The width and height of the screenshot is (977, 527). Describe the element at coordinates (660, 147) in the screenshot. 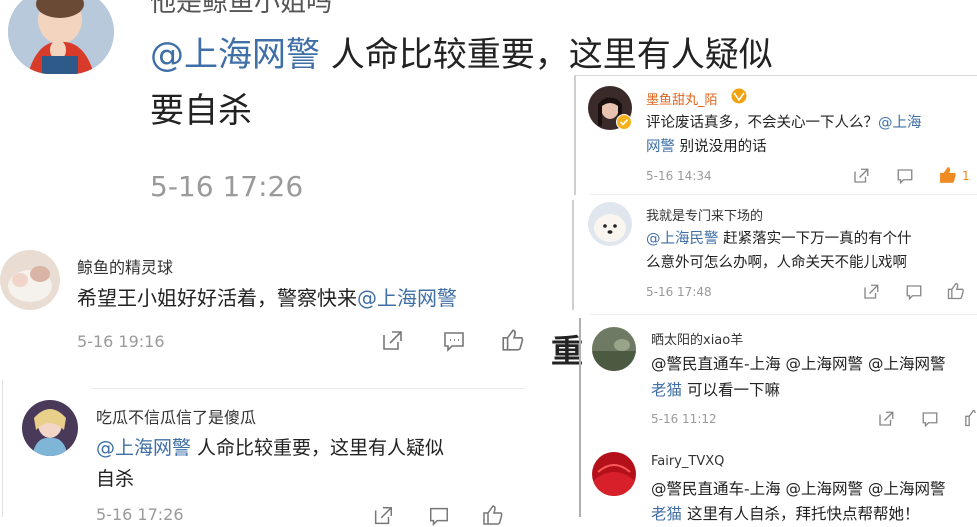

I see `right1-mention-b: 网警` at that location.